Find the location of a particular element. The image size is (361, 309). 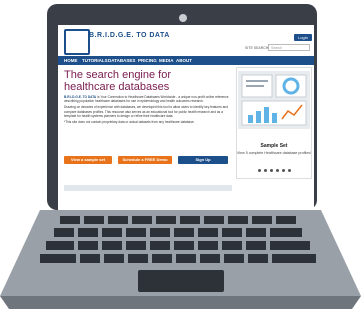

sample-set-title: Sample Set is located at coordinates (274, 146).